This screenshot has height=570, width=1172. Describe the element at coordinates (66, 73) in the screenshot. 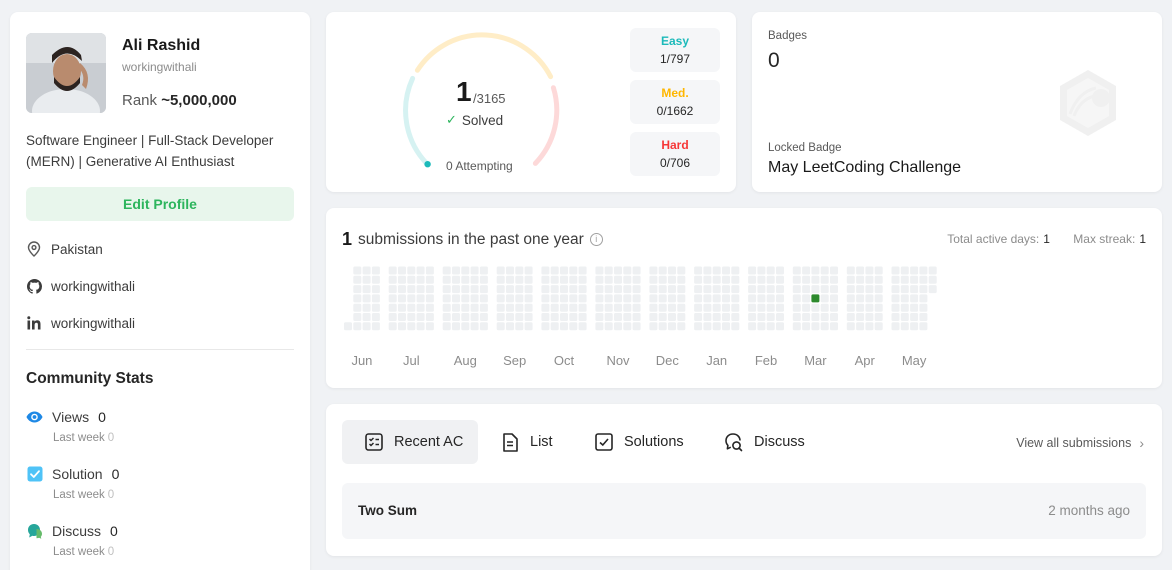

I see `avatar` at that location.